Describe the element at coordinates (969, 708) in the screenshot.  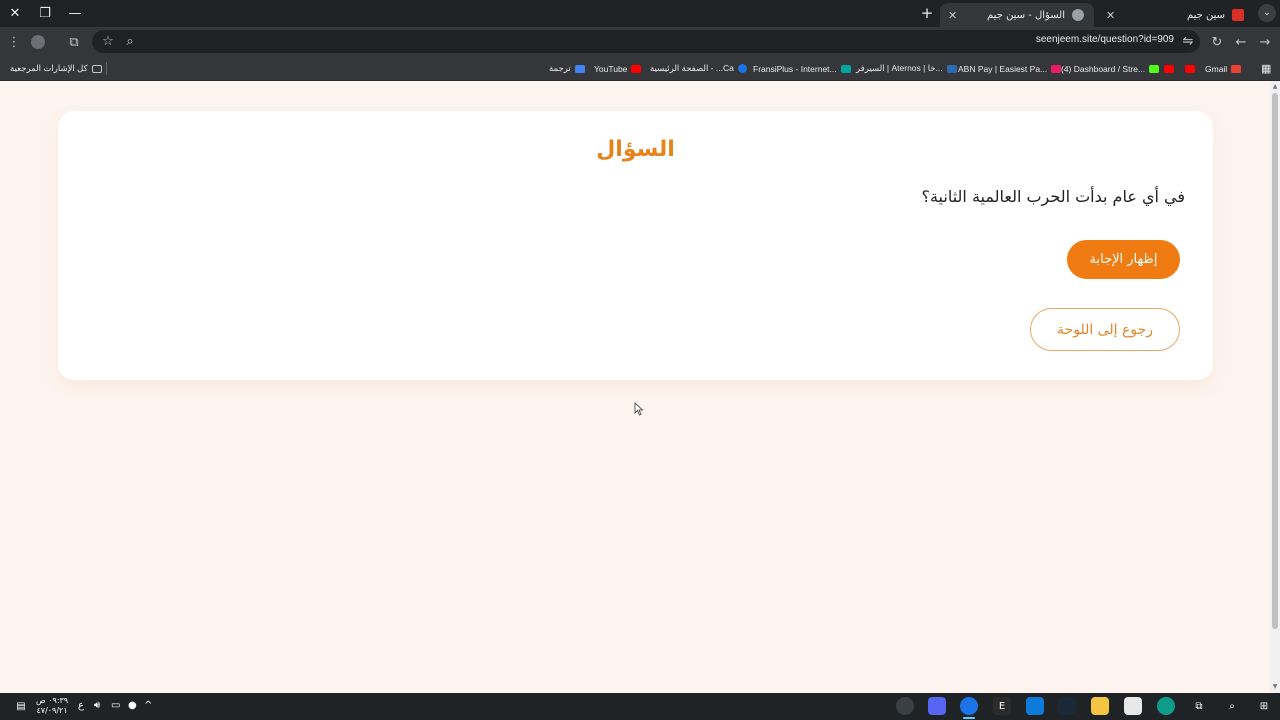
I see `chrome-app-icon` at that location.